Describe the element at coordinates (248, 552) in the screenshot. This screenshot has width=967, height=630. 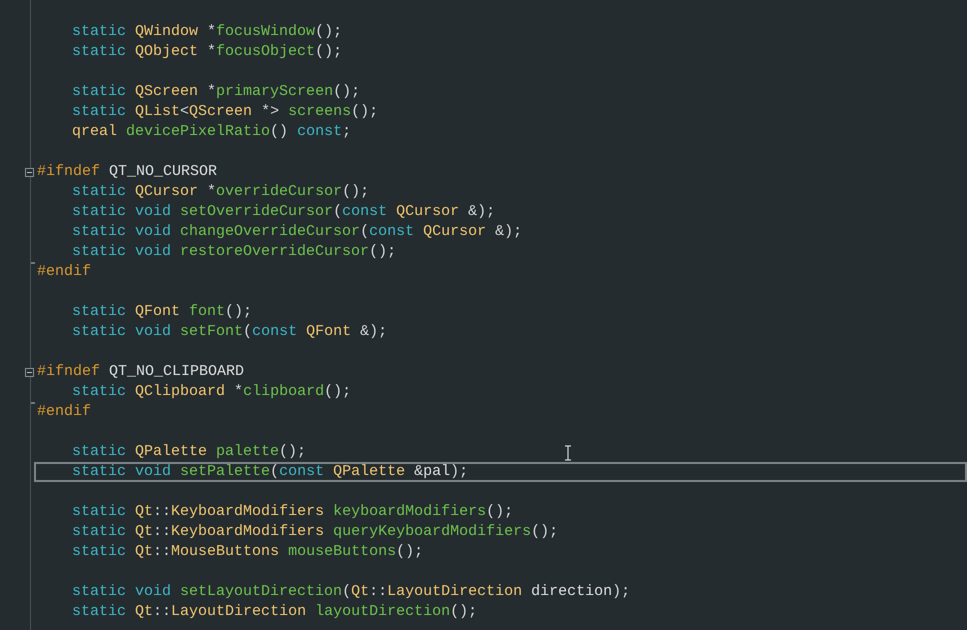
I see `code-line: static Qt::MouseButtons mouseButtons();` at that location.